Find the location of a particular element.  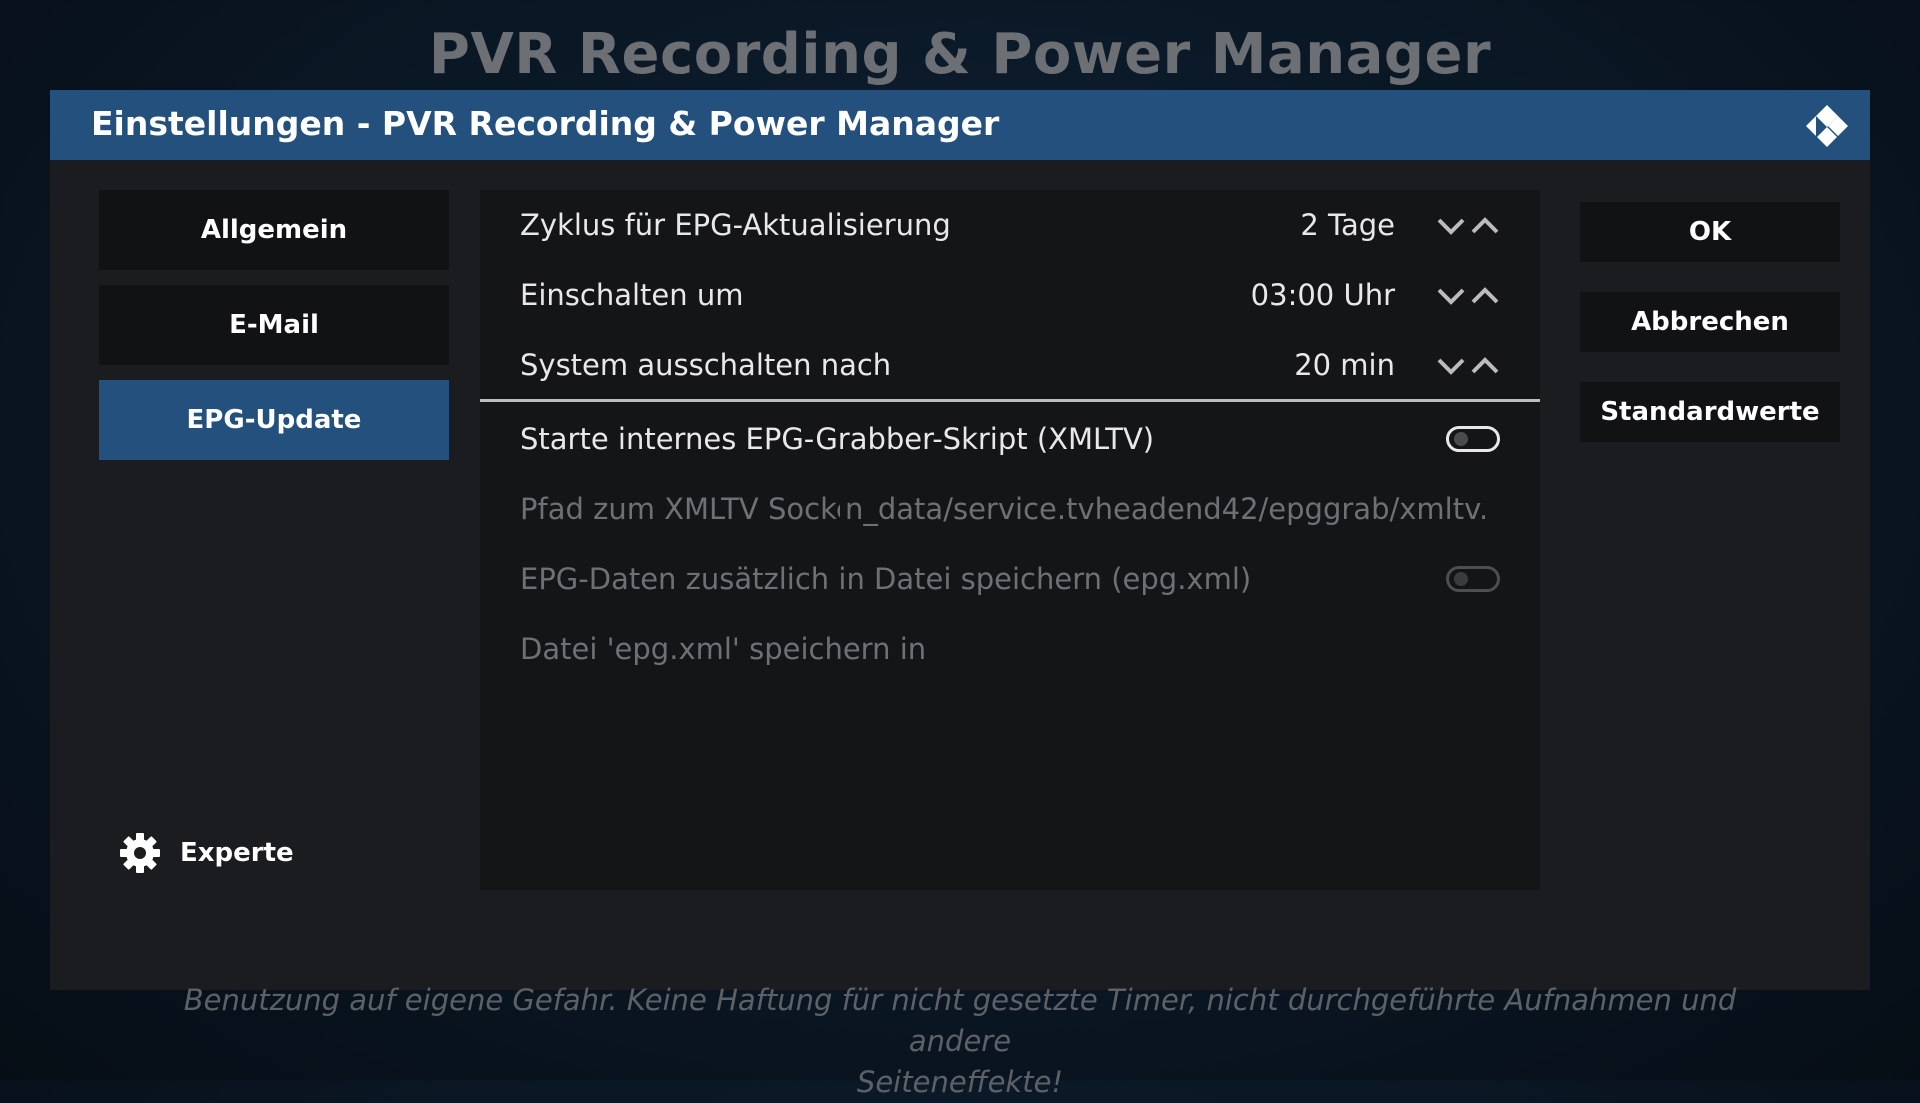

defaults-button: Standardwerte is located at coordinates (1710, 412).